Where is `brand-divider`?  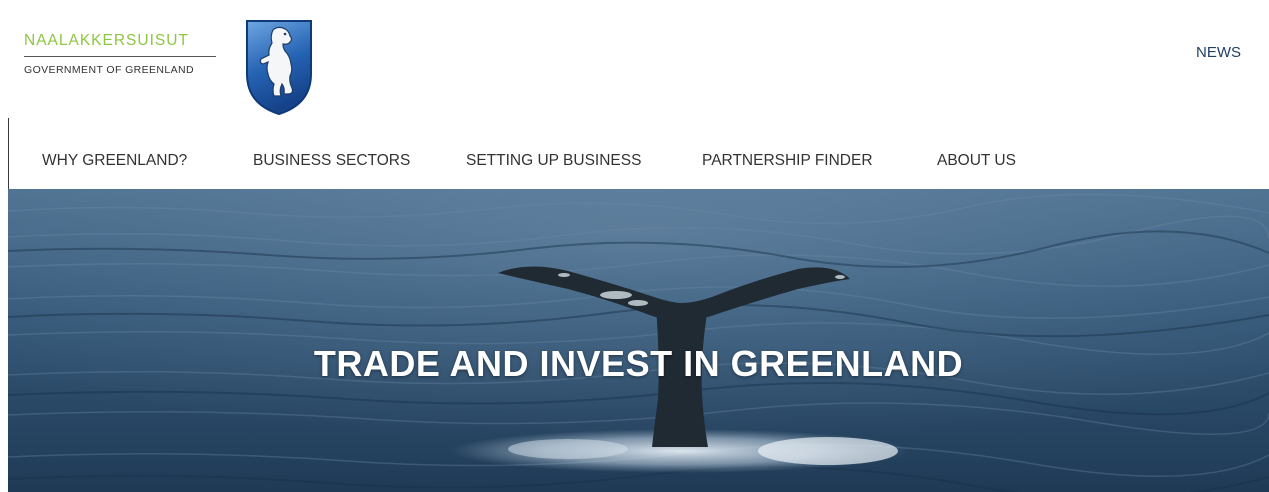
brand-divider is located at coordinates (120, 56).